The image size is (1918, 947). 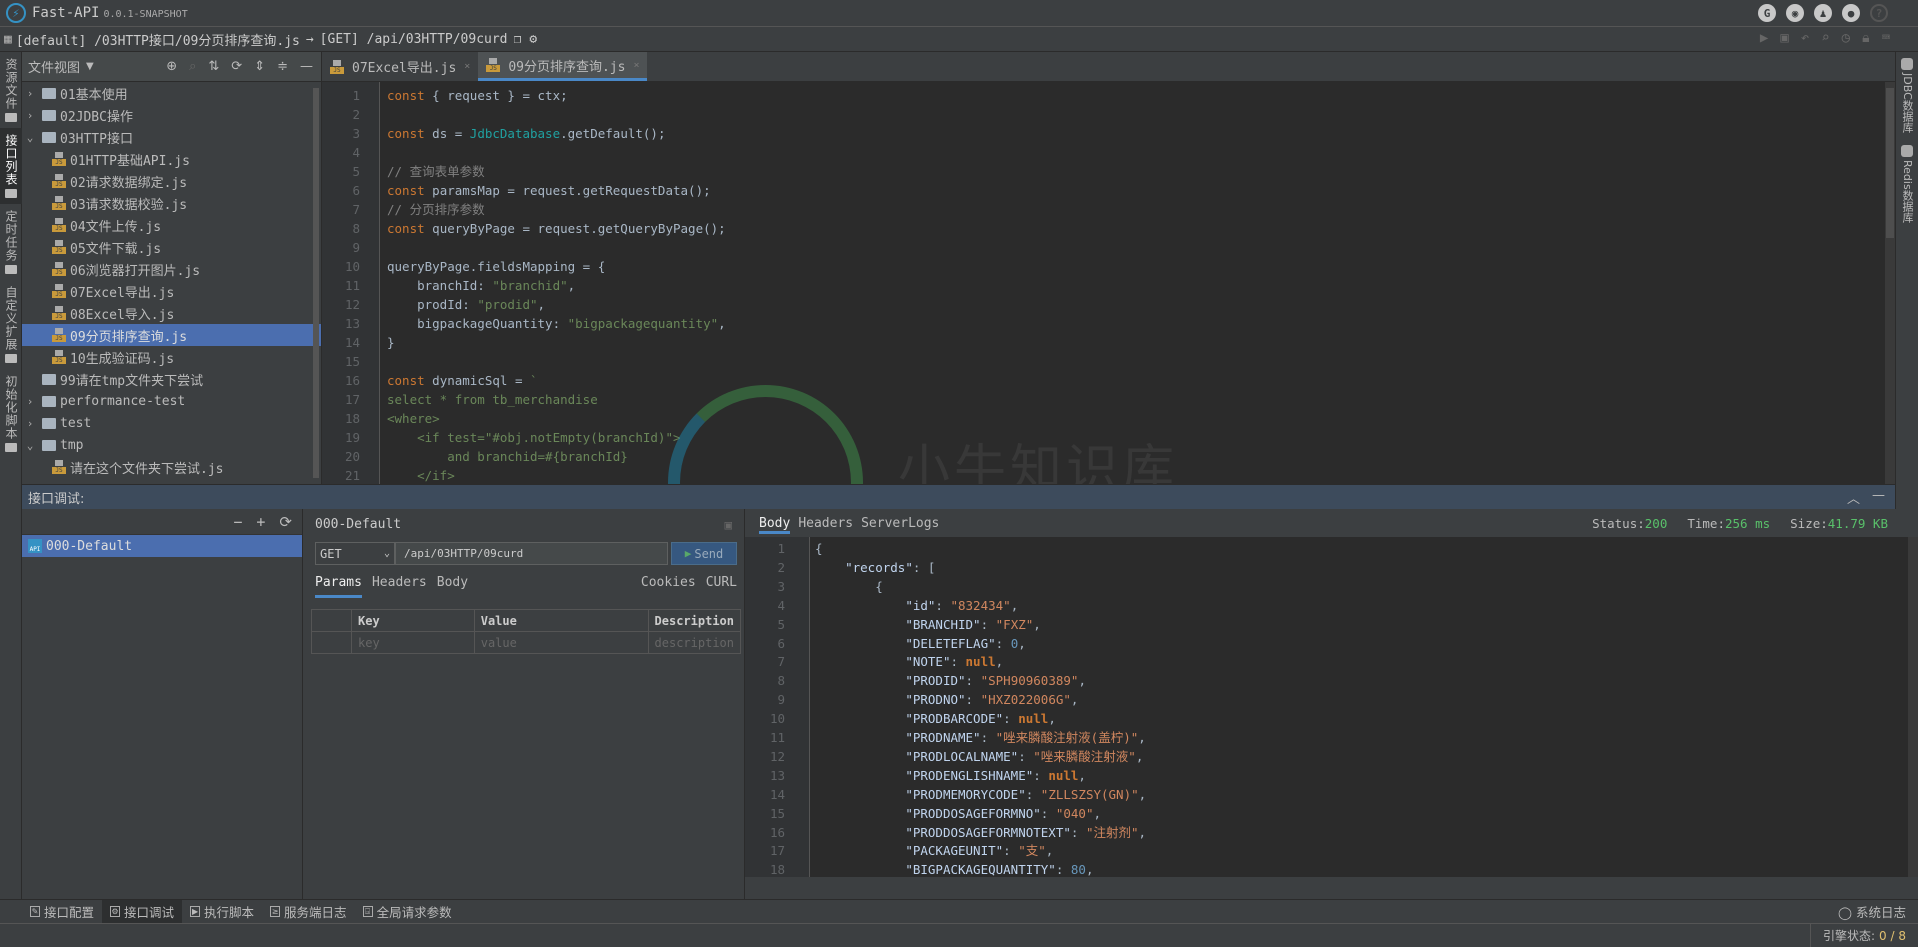 I want to click on code-token: select * from tb_merchandise, so click(x=492, y=399).